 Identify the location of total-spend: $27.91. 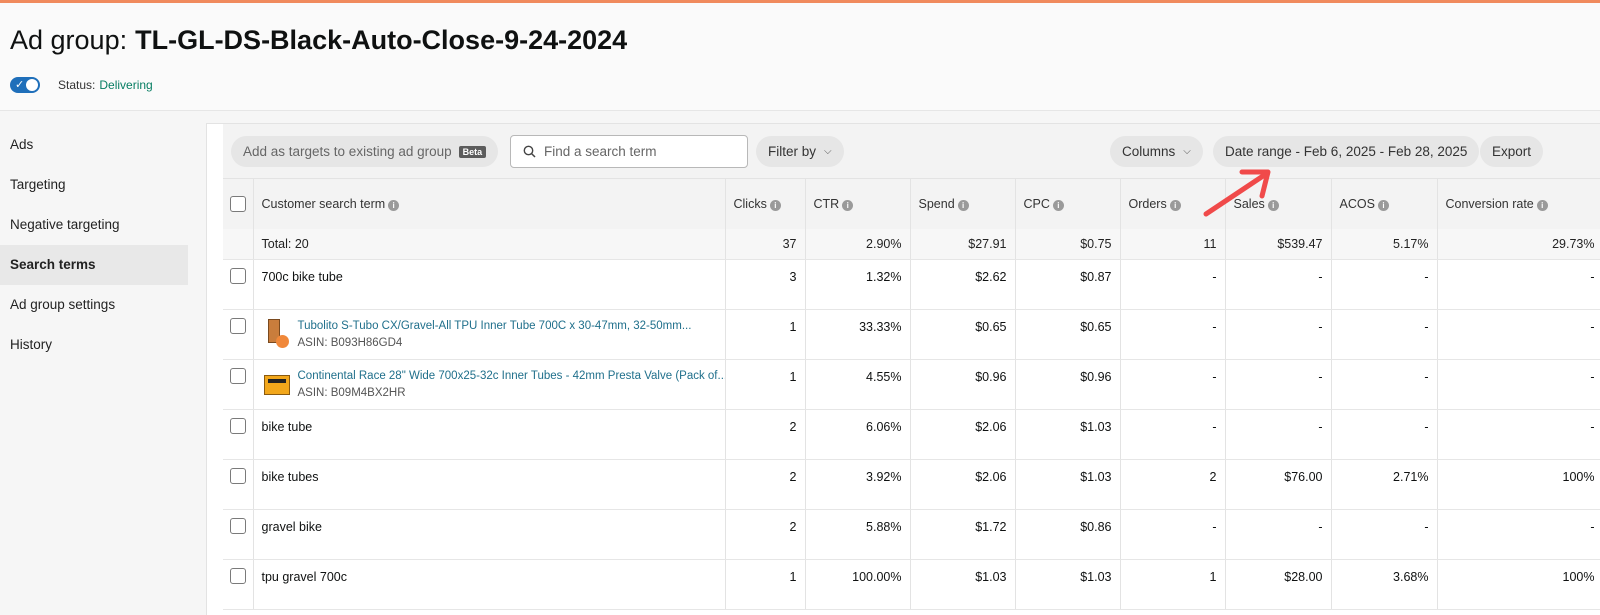
(963, 244).